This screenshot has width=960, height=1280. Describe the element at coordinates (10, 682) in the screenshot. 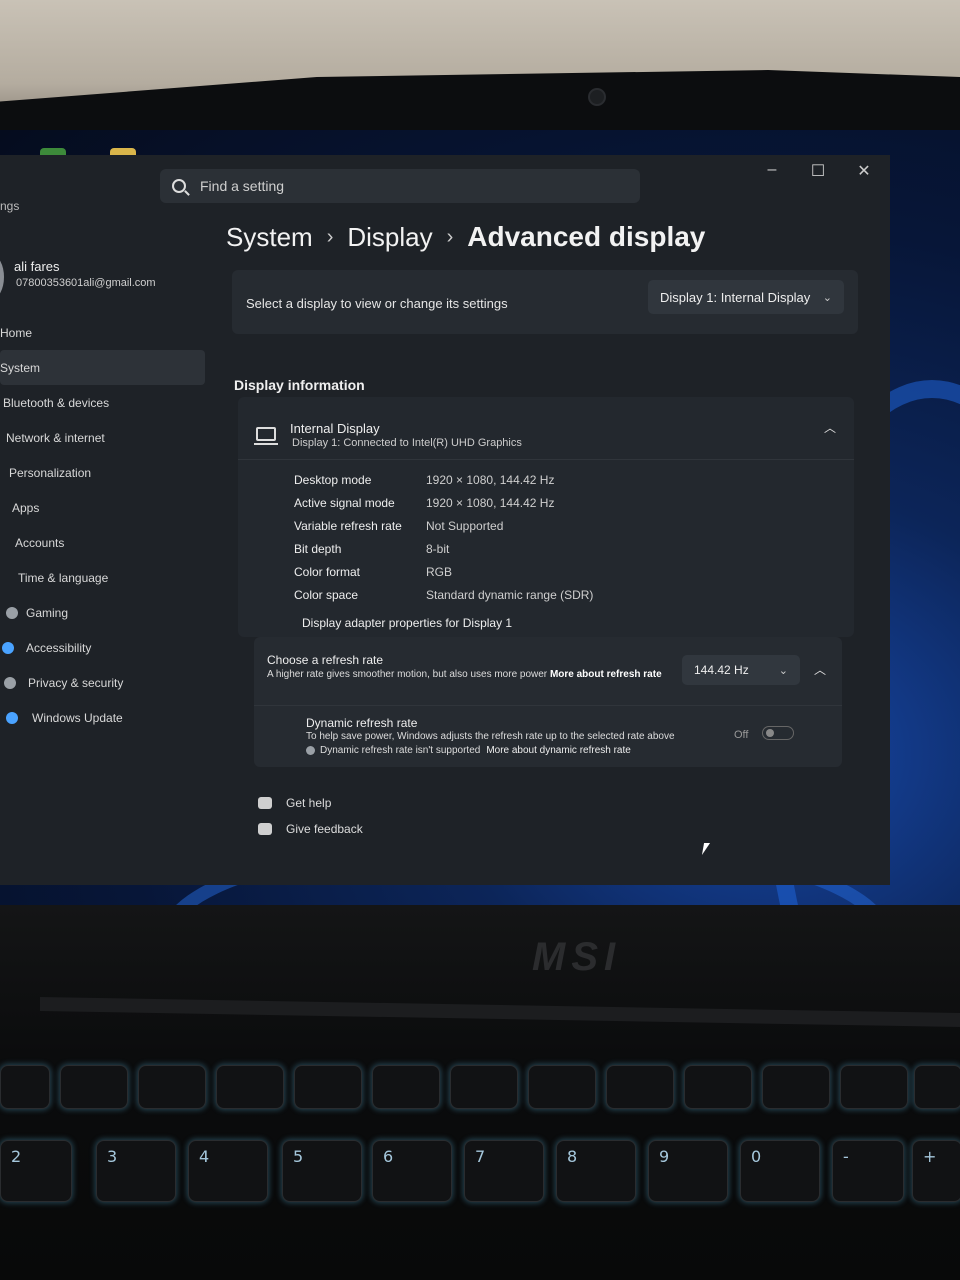

I see `shield-icon` at that location.